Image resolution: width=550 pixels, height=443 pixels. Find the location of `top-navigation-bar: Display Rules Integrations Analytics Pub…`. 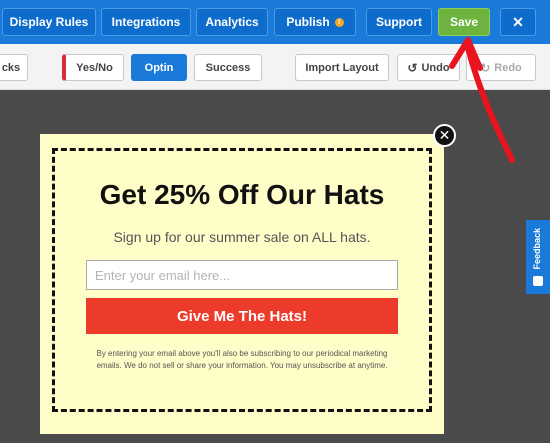

top-navigation-bar: Display Rules Integrations Analytics Pub… is located at coordinates (275, 22).